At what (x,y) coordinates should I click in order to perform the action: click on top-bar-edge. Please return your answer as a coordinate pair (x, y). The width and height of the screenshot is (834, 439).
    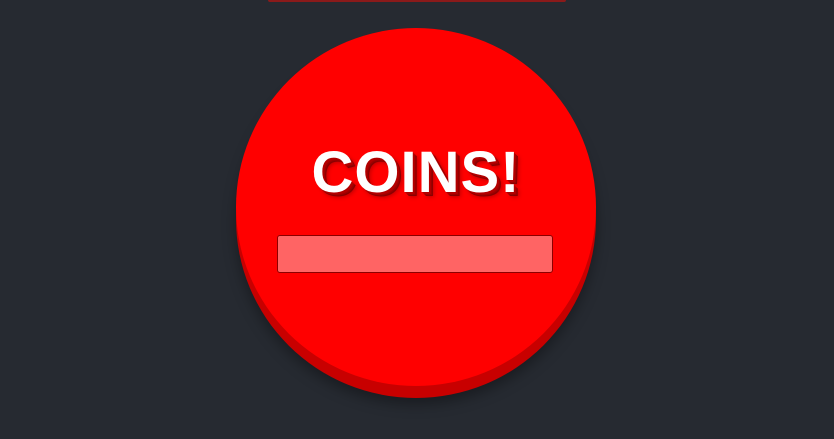
    Looking at the image, I should click on (417, 1).